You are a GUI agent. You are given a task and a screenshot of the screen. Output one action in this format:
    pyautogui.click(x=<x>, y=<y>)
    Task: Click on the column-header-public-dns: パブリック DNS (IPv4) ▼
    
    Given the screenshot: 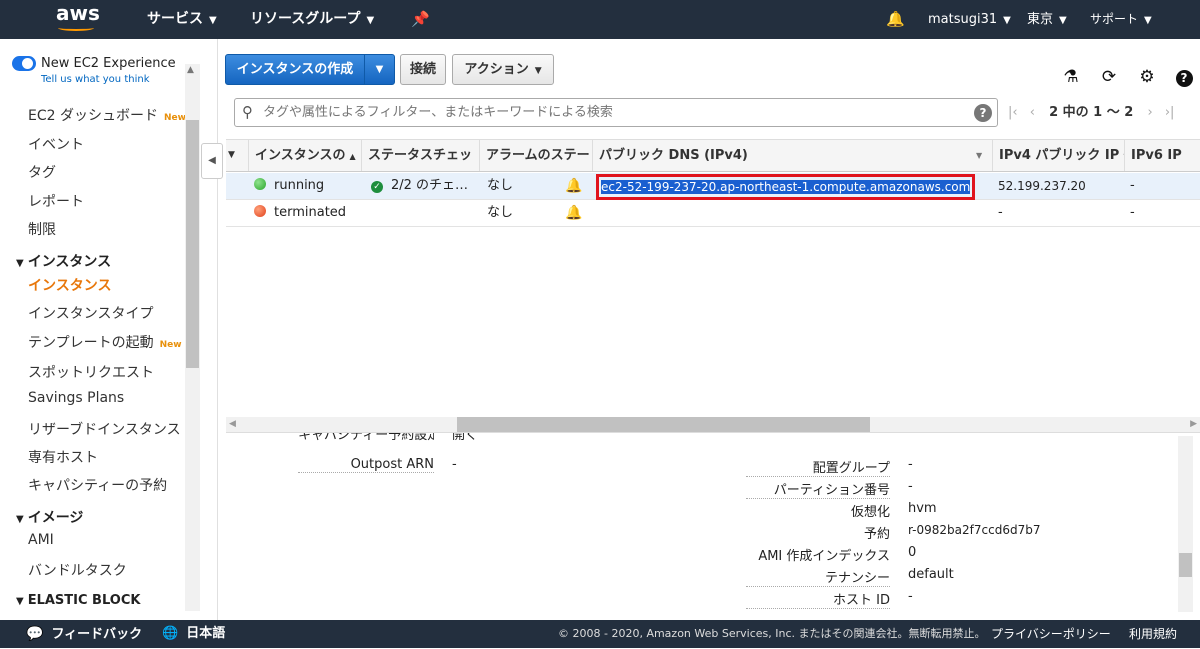 What is the action you would take?
    pyautogui.click(x=792, y=155)
    